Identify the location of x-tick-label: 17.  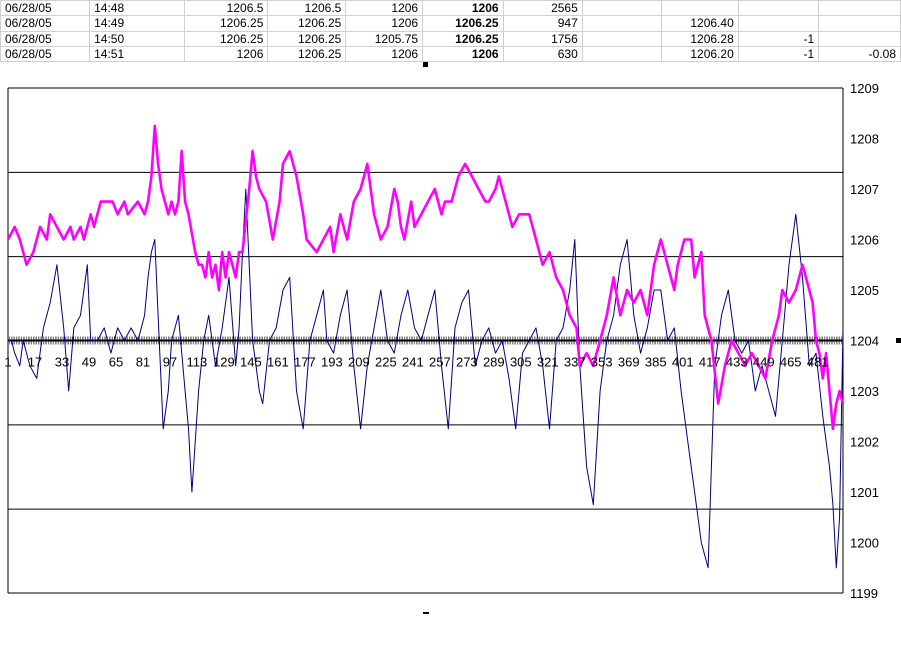
(35, 362).